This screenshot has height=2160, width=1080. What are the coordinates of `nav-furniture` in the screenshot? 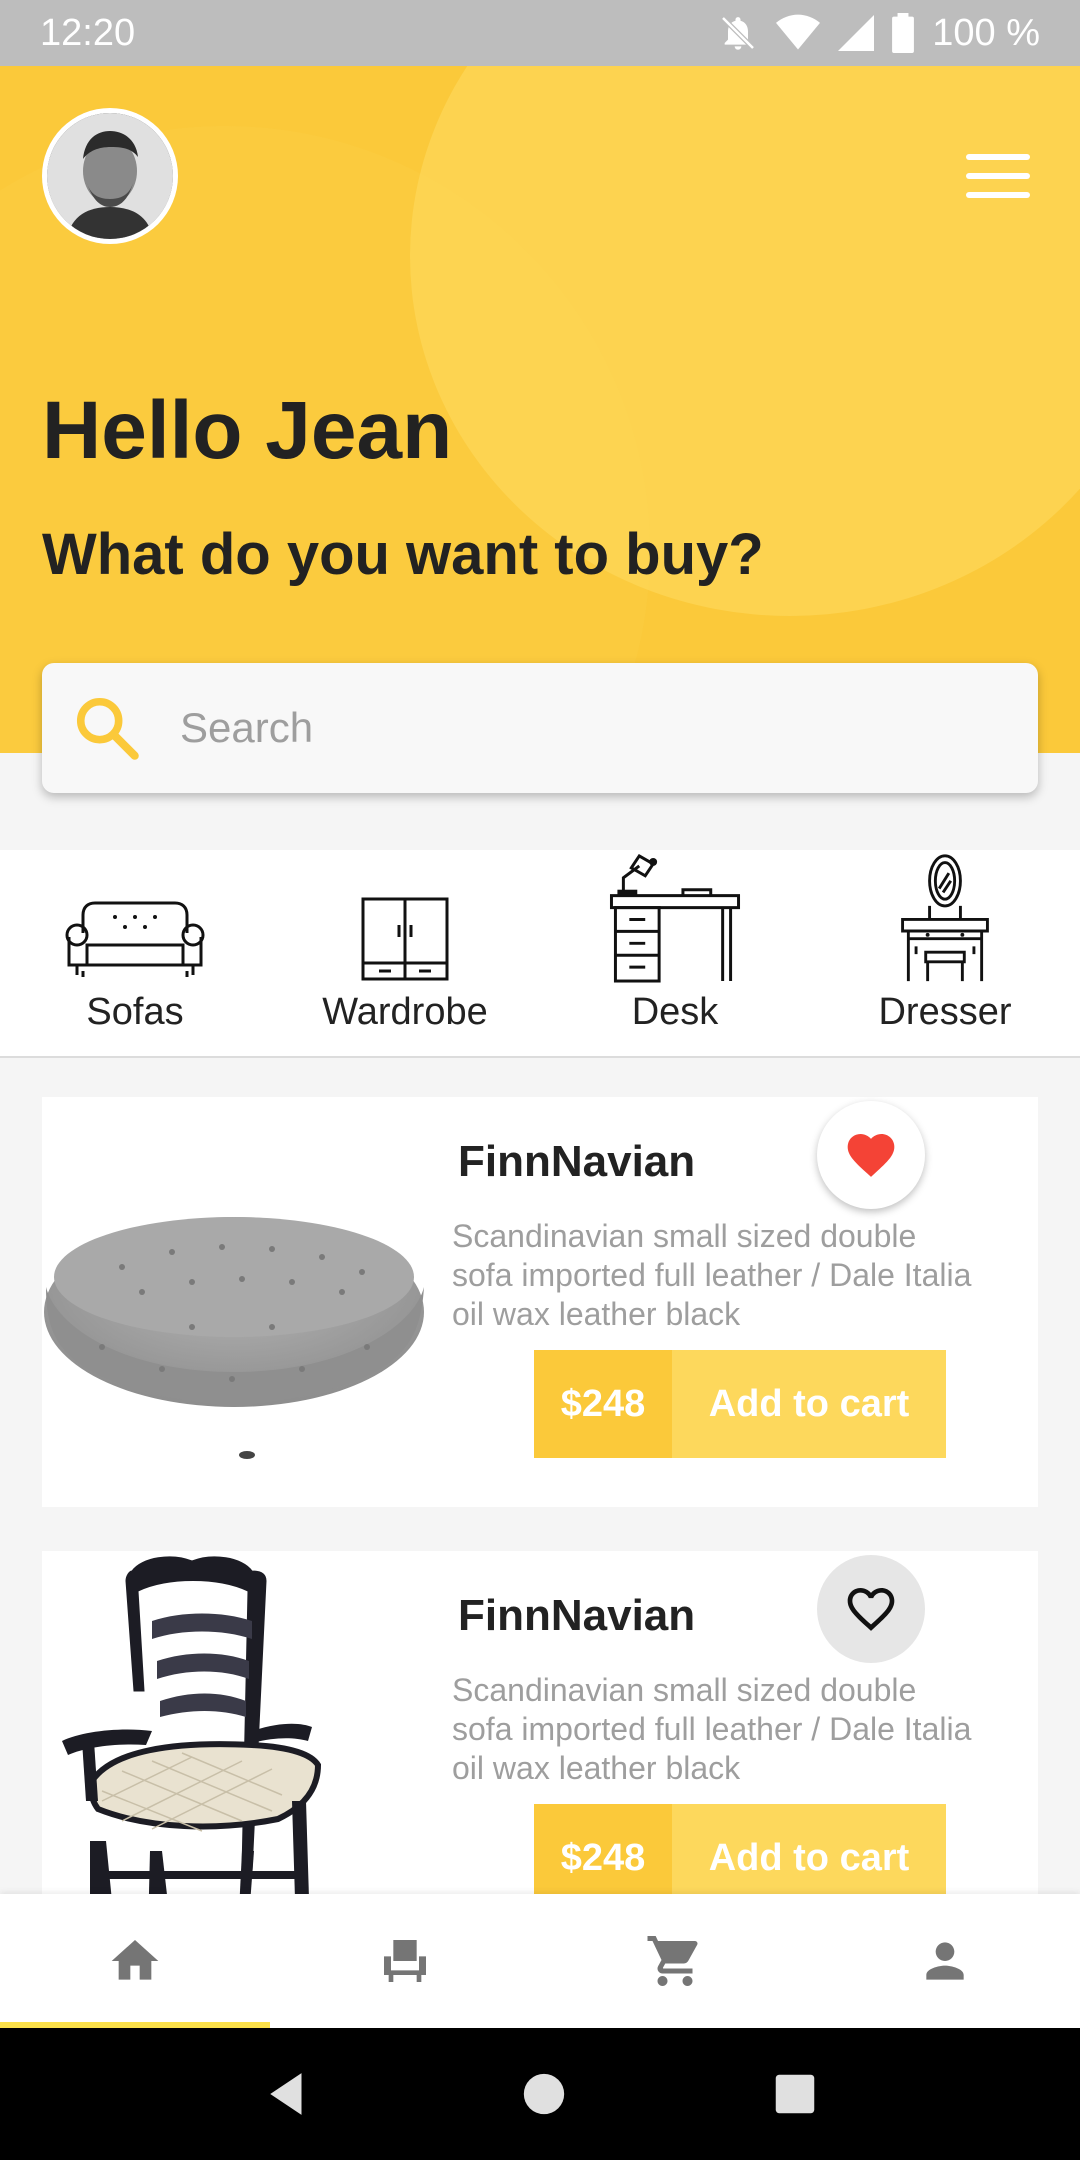 It's located at (405, 1961).